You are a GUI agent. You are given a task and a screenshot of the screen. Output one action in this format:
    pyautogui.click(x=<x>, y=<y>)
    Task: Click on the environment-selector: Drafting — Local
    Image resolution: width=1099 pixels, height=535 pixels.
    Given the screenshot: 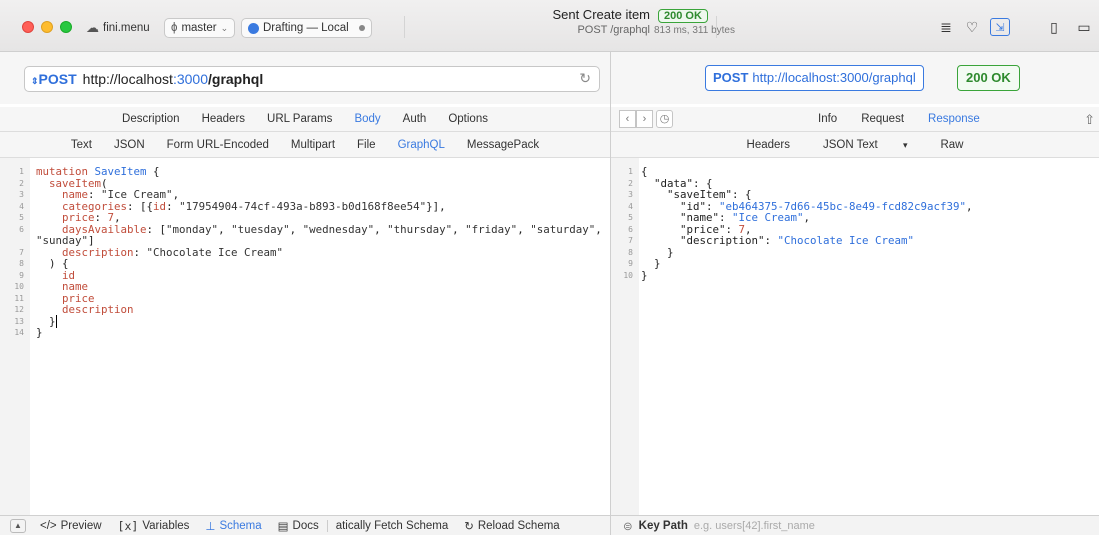 What is the action you would take?
    pyautogui.click(x=306, y=28)
    